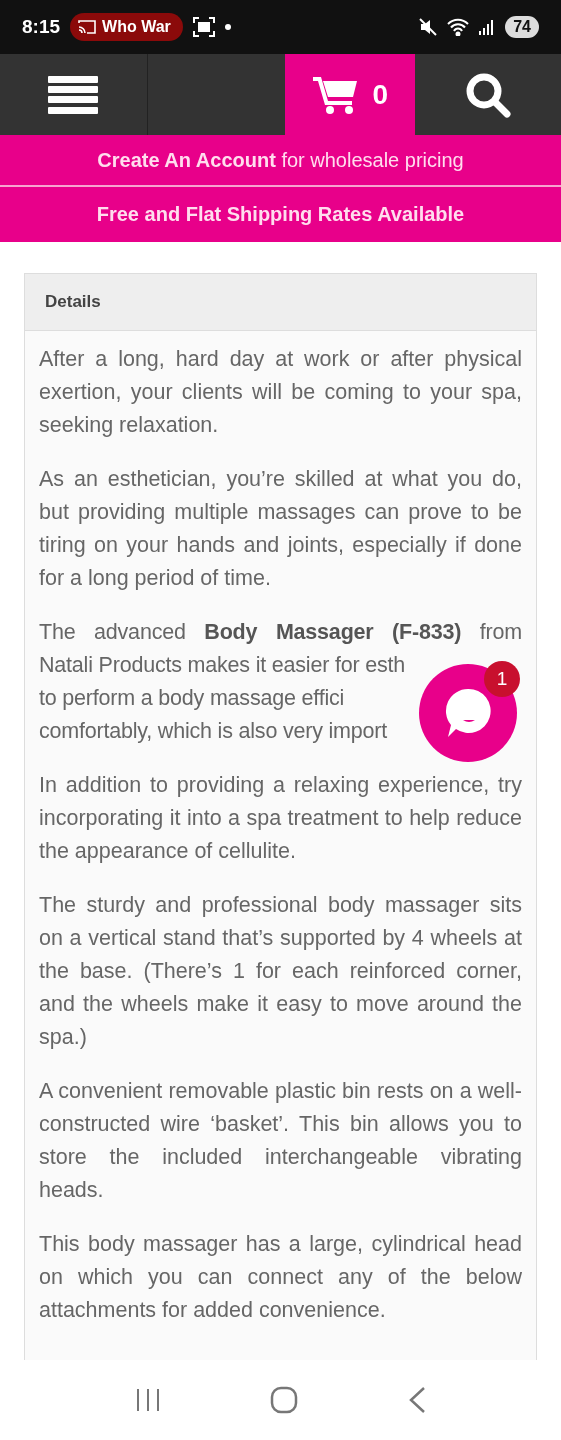 This screenshot has width=561, height=1440. I want to click on cart-icon, so click(335, 94).